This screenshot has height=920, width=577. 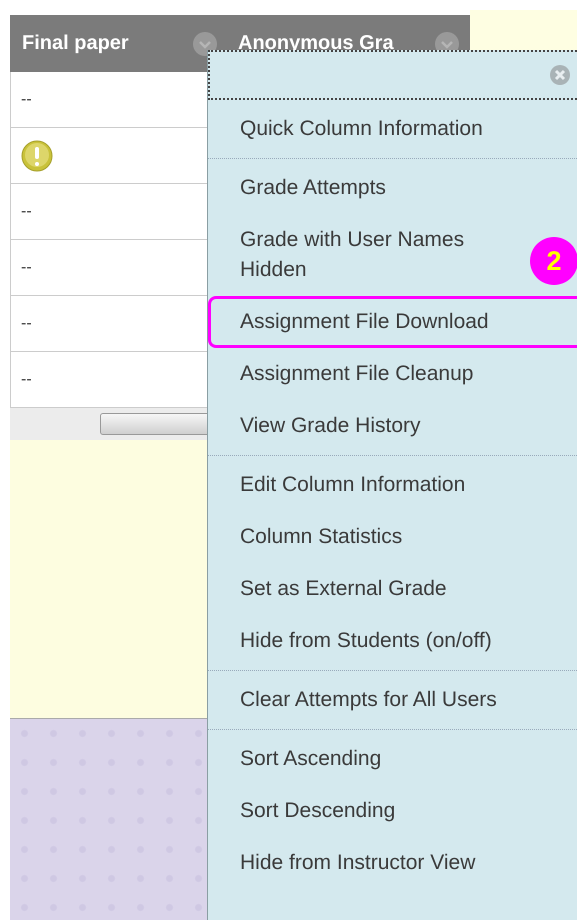 What do you see at coordinates (205, 43) in the screenshot?
I see `dropdown-icon` at bounding box center [205, 43].